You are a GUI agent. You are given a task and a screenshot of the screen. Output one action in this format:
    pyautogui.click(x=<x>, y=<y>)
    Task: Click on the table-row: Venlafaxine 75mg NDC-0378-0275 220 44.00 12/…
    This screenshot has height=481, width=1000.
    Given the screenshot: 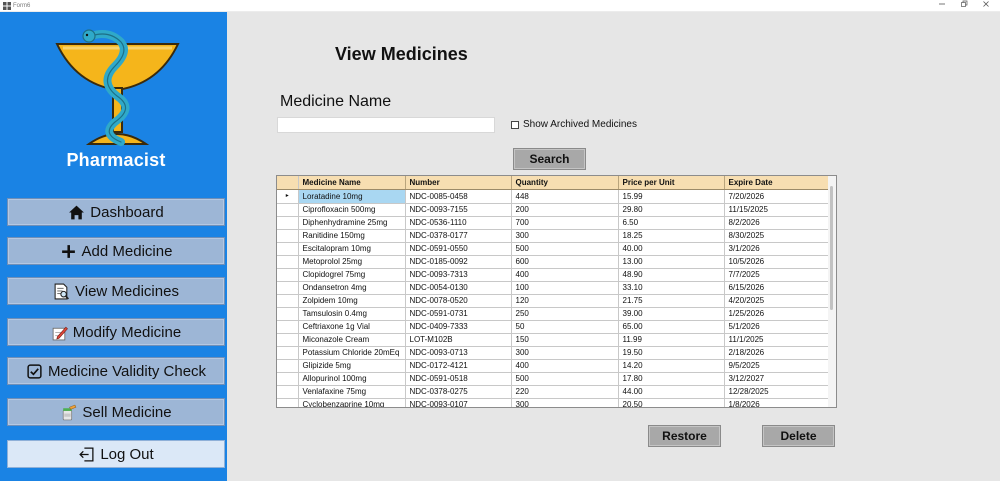 What is the action you would take?
    pyautogui.click(x=554, y=392)
    